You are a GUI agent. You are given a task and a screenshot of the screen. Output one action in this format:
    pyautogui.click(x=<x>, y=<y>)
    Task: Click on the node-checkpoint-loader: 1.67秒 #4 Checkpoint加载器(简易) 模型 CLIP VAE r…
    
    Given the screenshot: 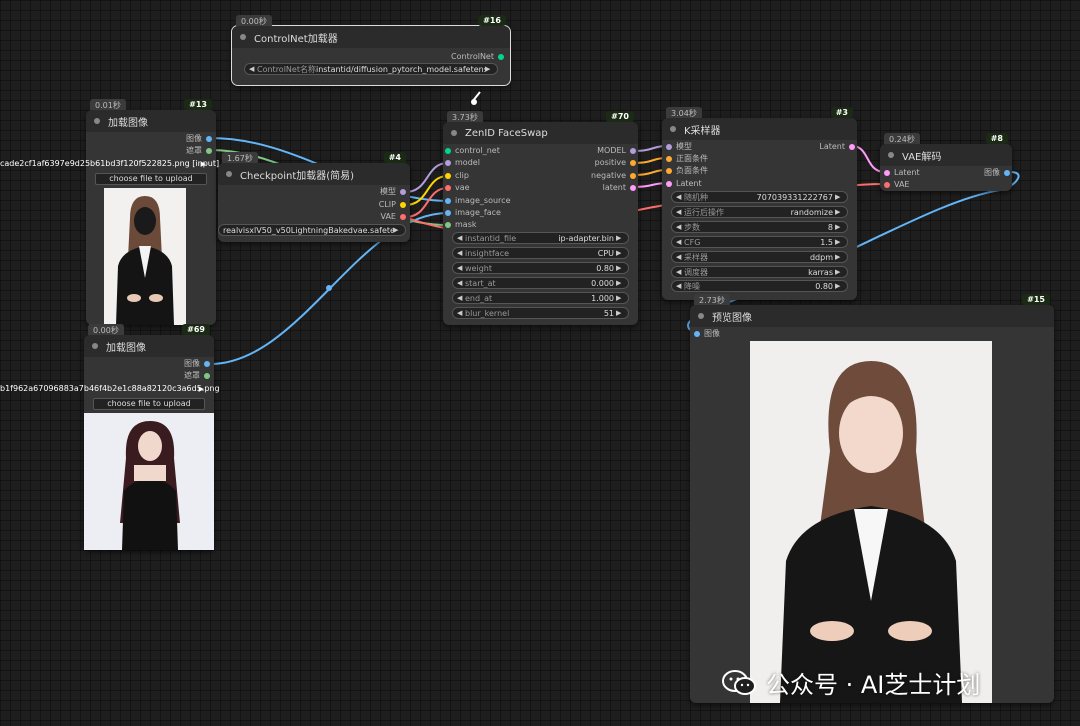 What is the action you would take?
    pyautogui.click(x=314, y=197)
    